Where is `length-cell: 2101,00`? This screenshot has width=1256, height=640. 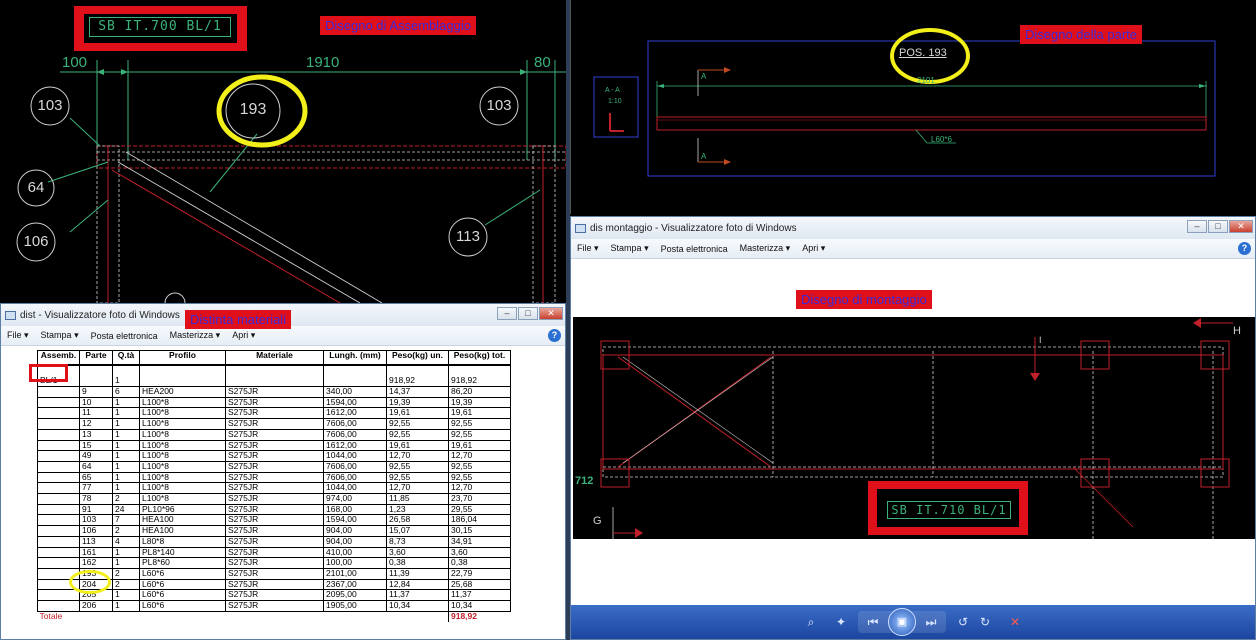
length-cell: 2101,00 is located at coordinates (355, 573).